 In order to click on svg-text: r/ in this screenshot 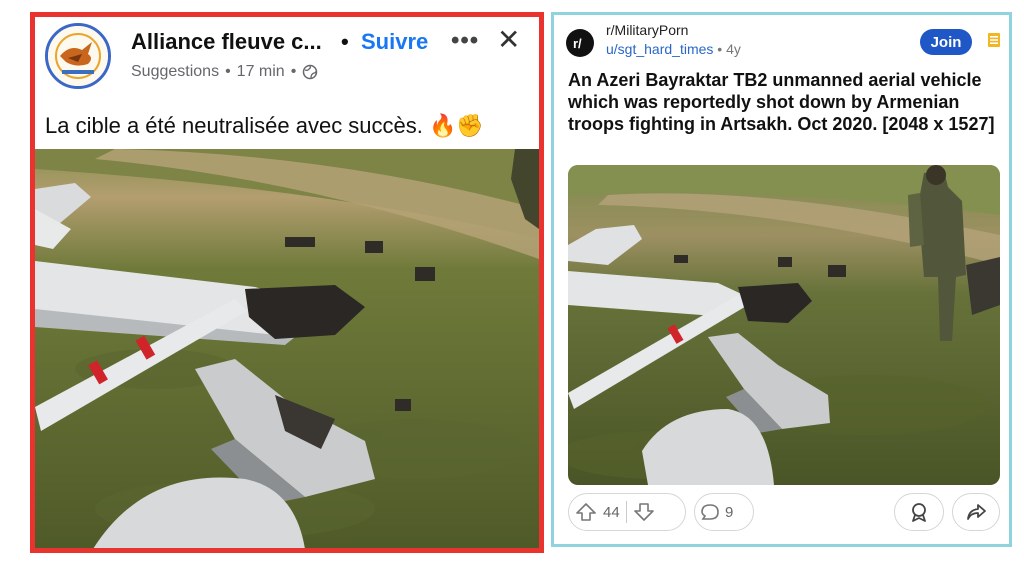, I will do `click(577, 43)`.